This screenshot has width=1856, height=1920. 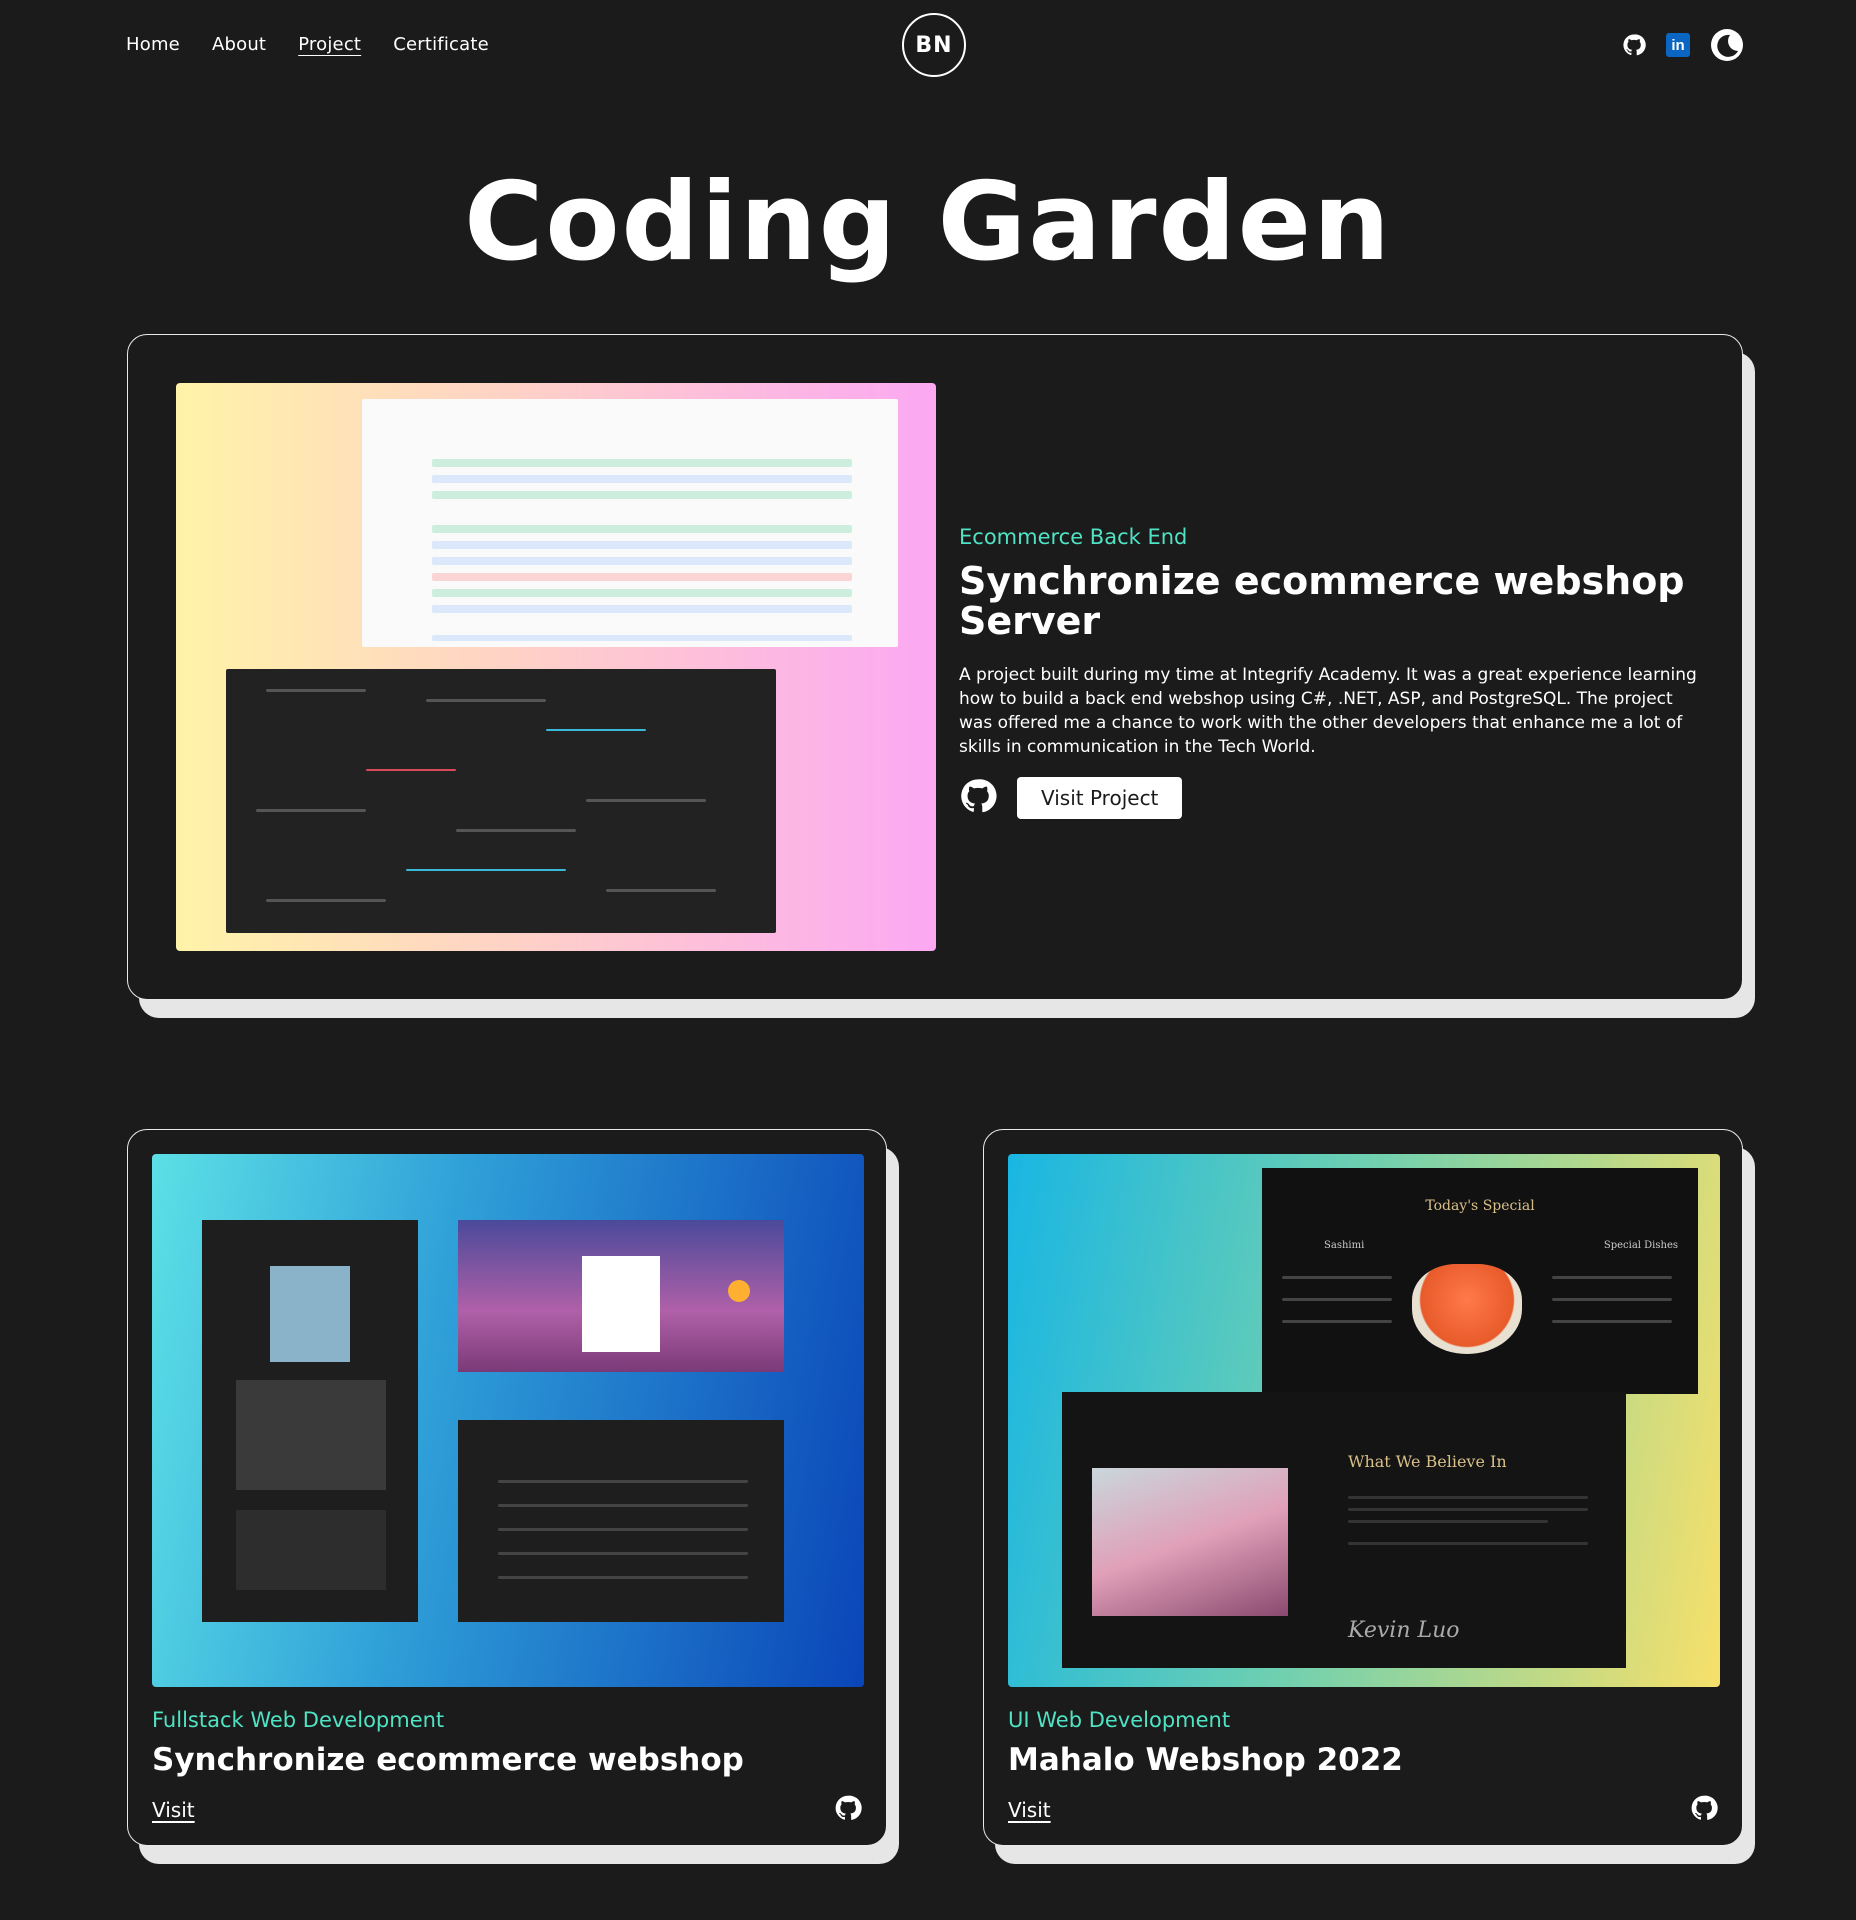 What do you see at coordinates (1322, 601) in the screenshot?
I see `project-title: Synchronize ecommerce webshop Server` at bounding box center [1322, 601].